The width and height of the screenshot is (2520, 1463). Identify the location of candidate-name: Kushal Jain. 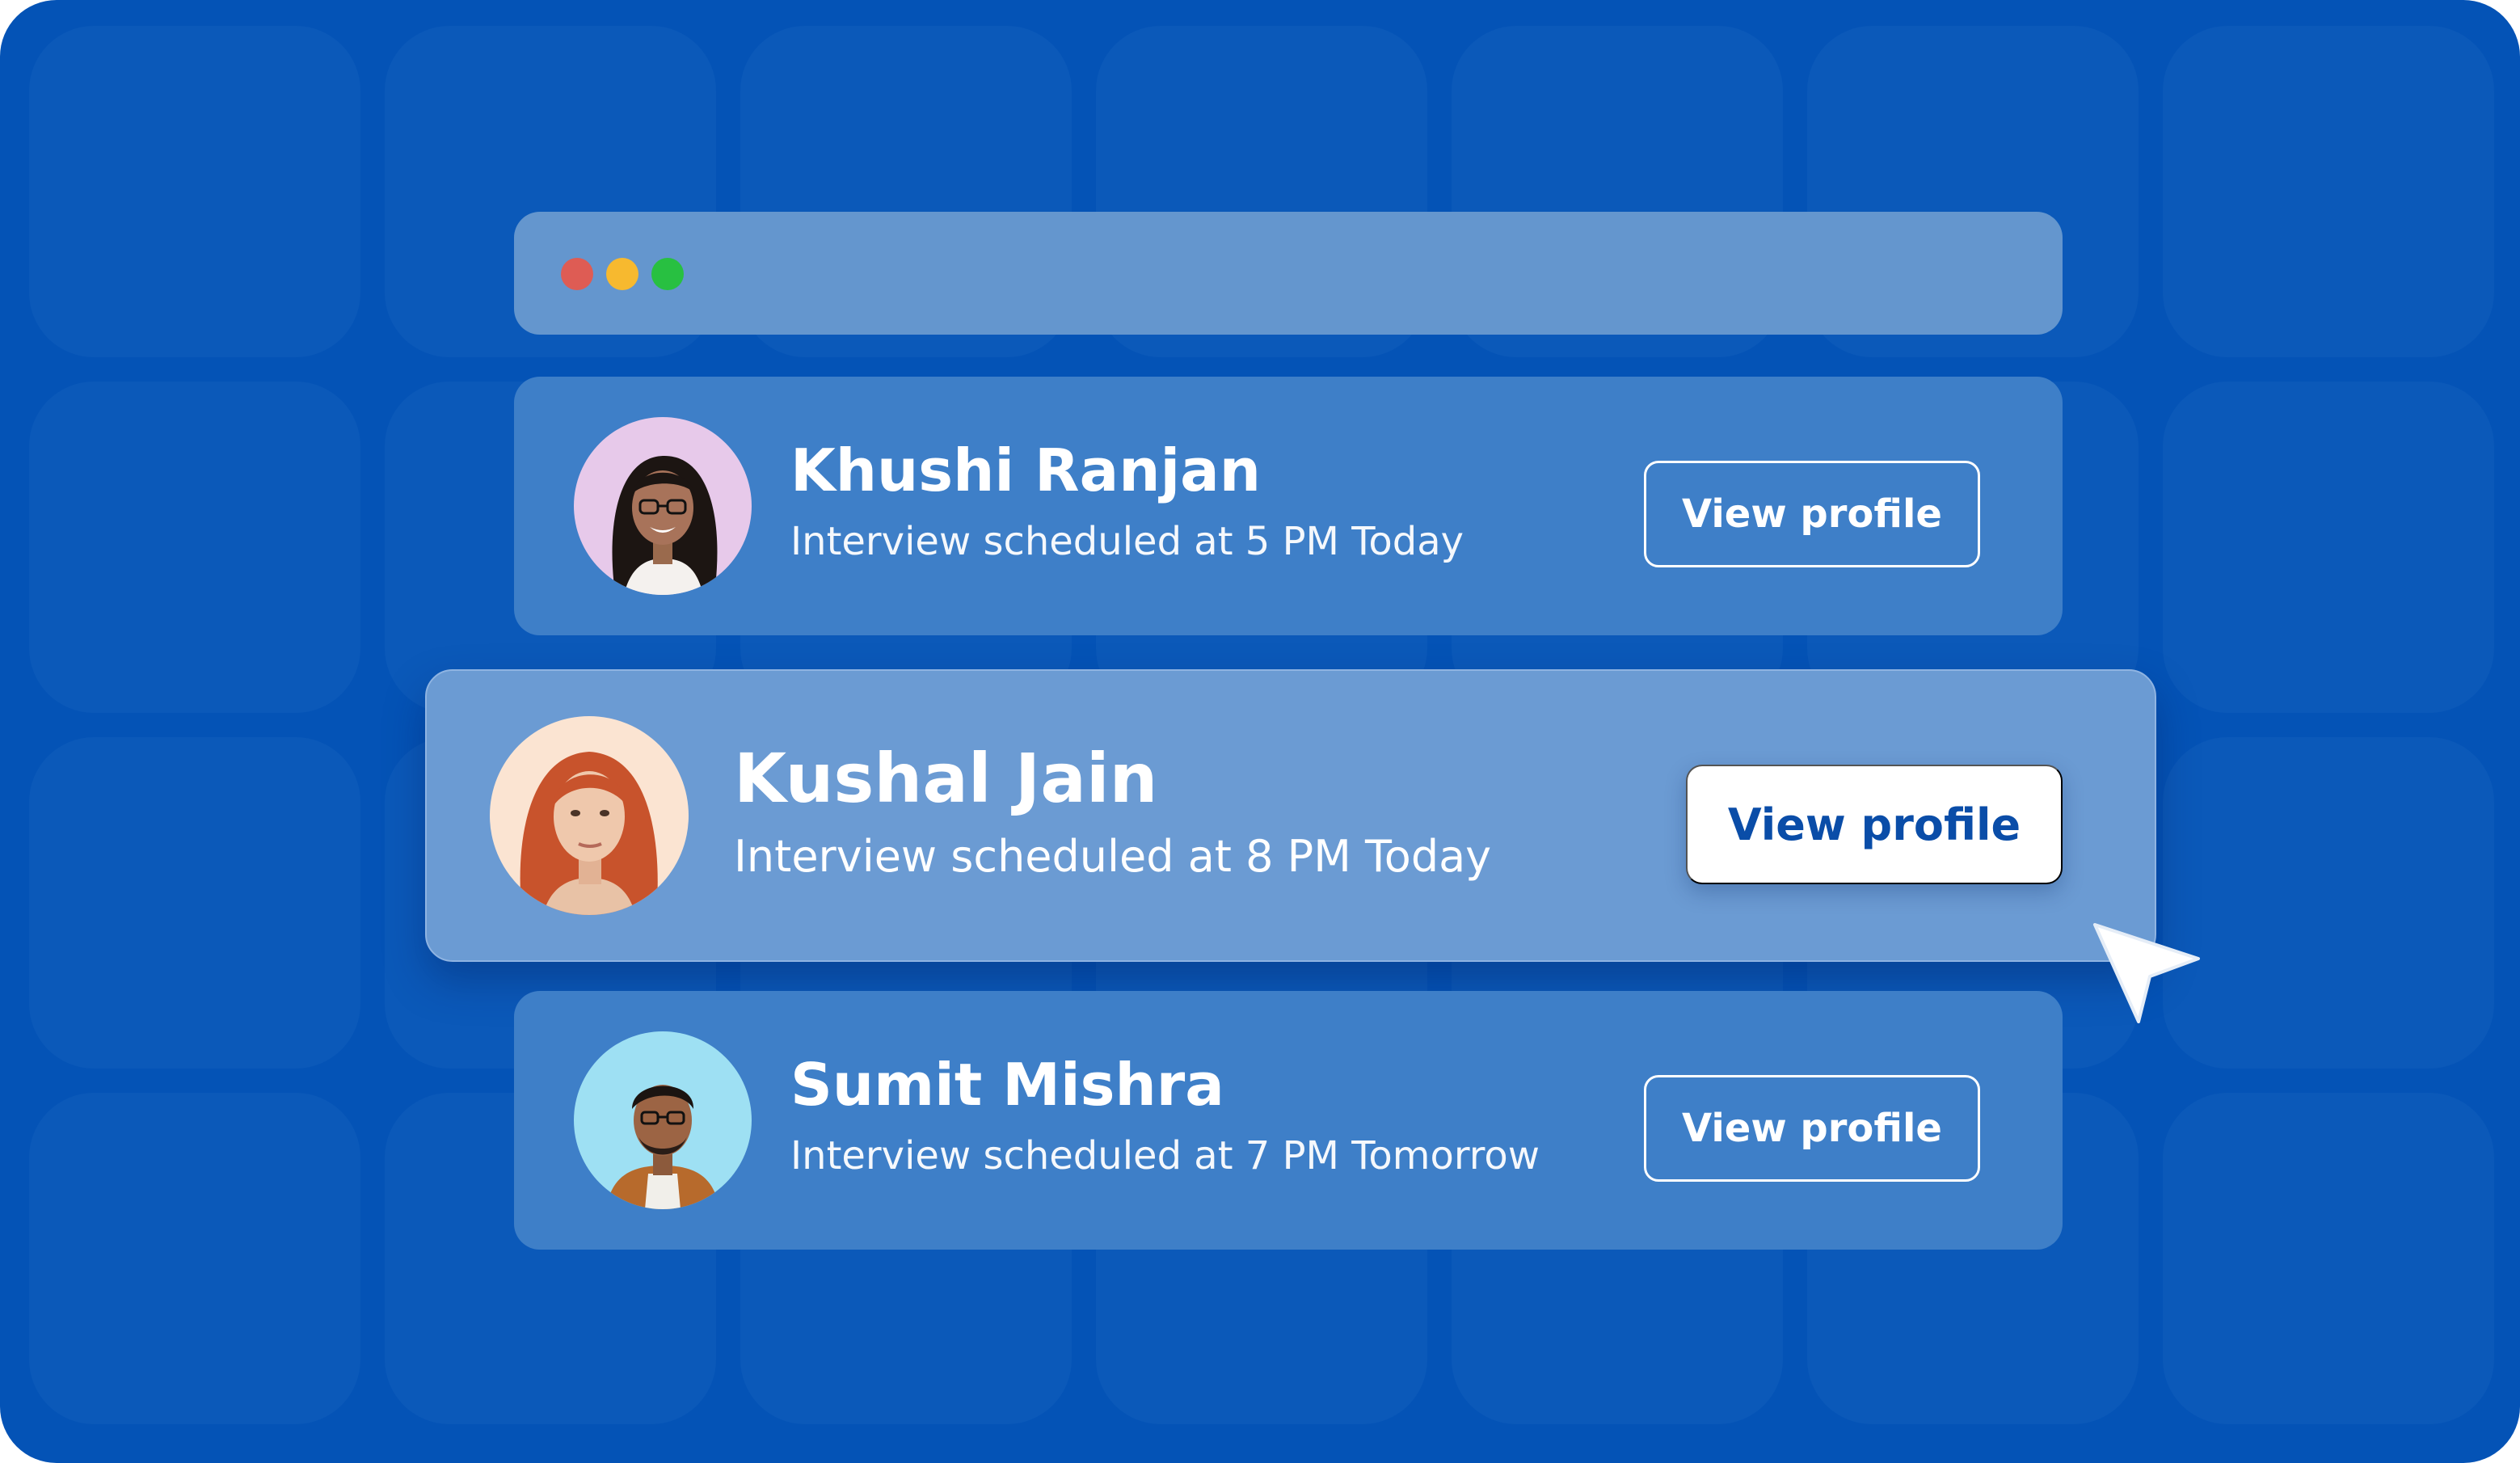
(946, 778).